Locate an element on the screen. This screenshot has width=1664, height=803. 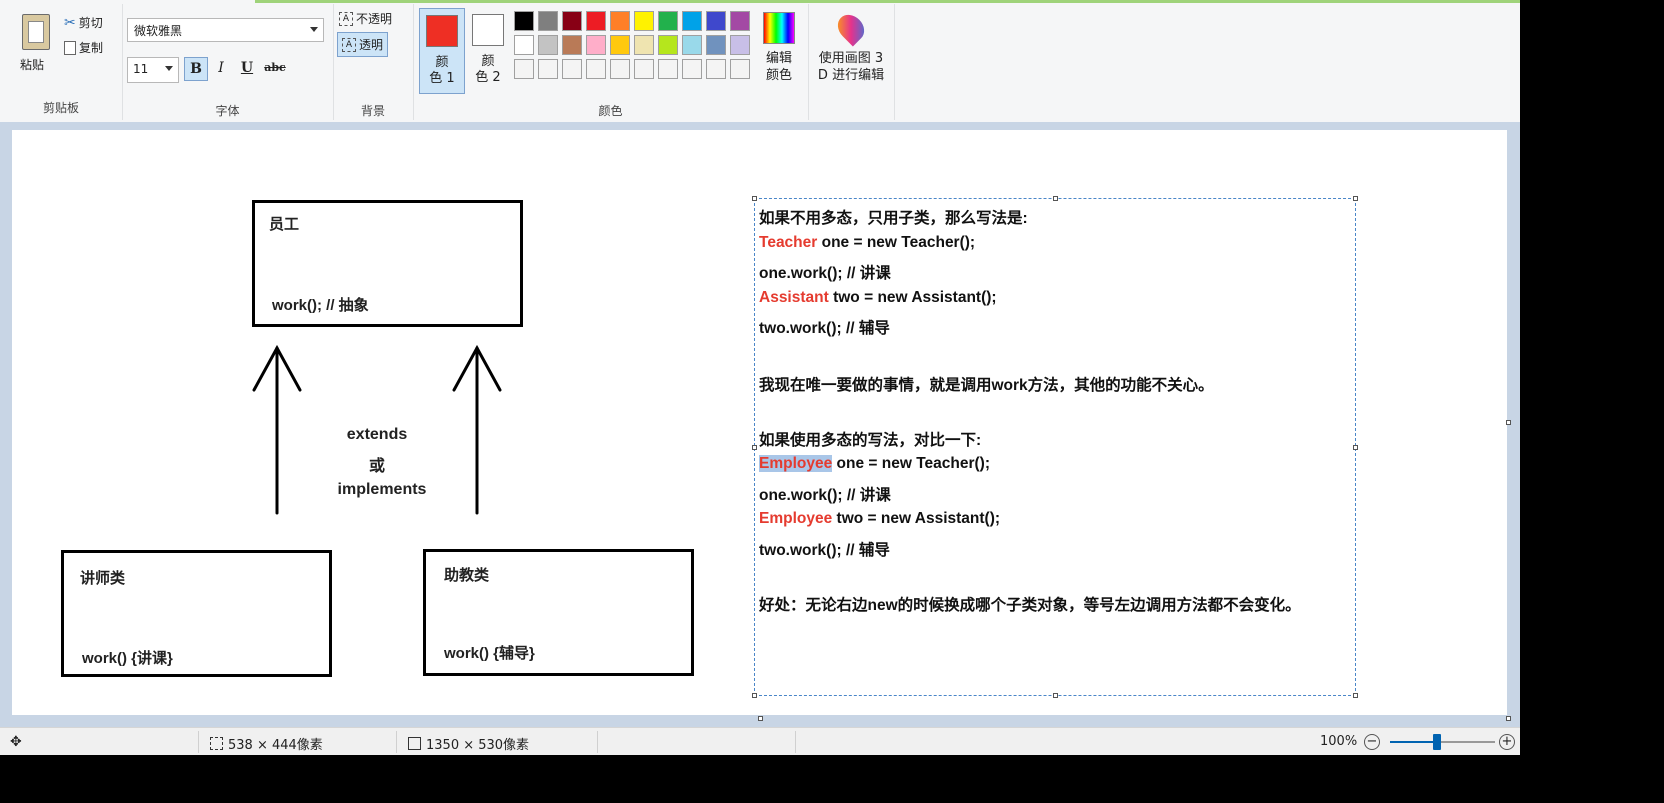
zoom-in-button: + is located at coordinates (1507, 742).